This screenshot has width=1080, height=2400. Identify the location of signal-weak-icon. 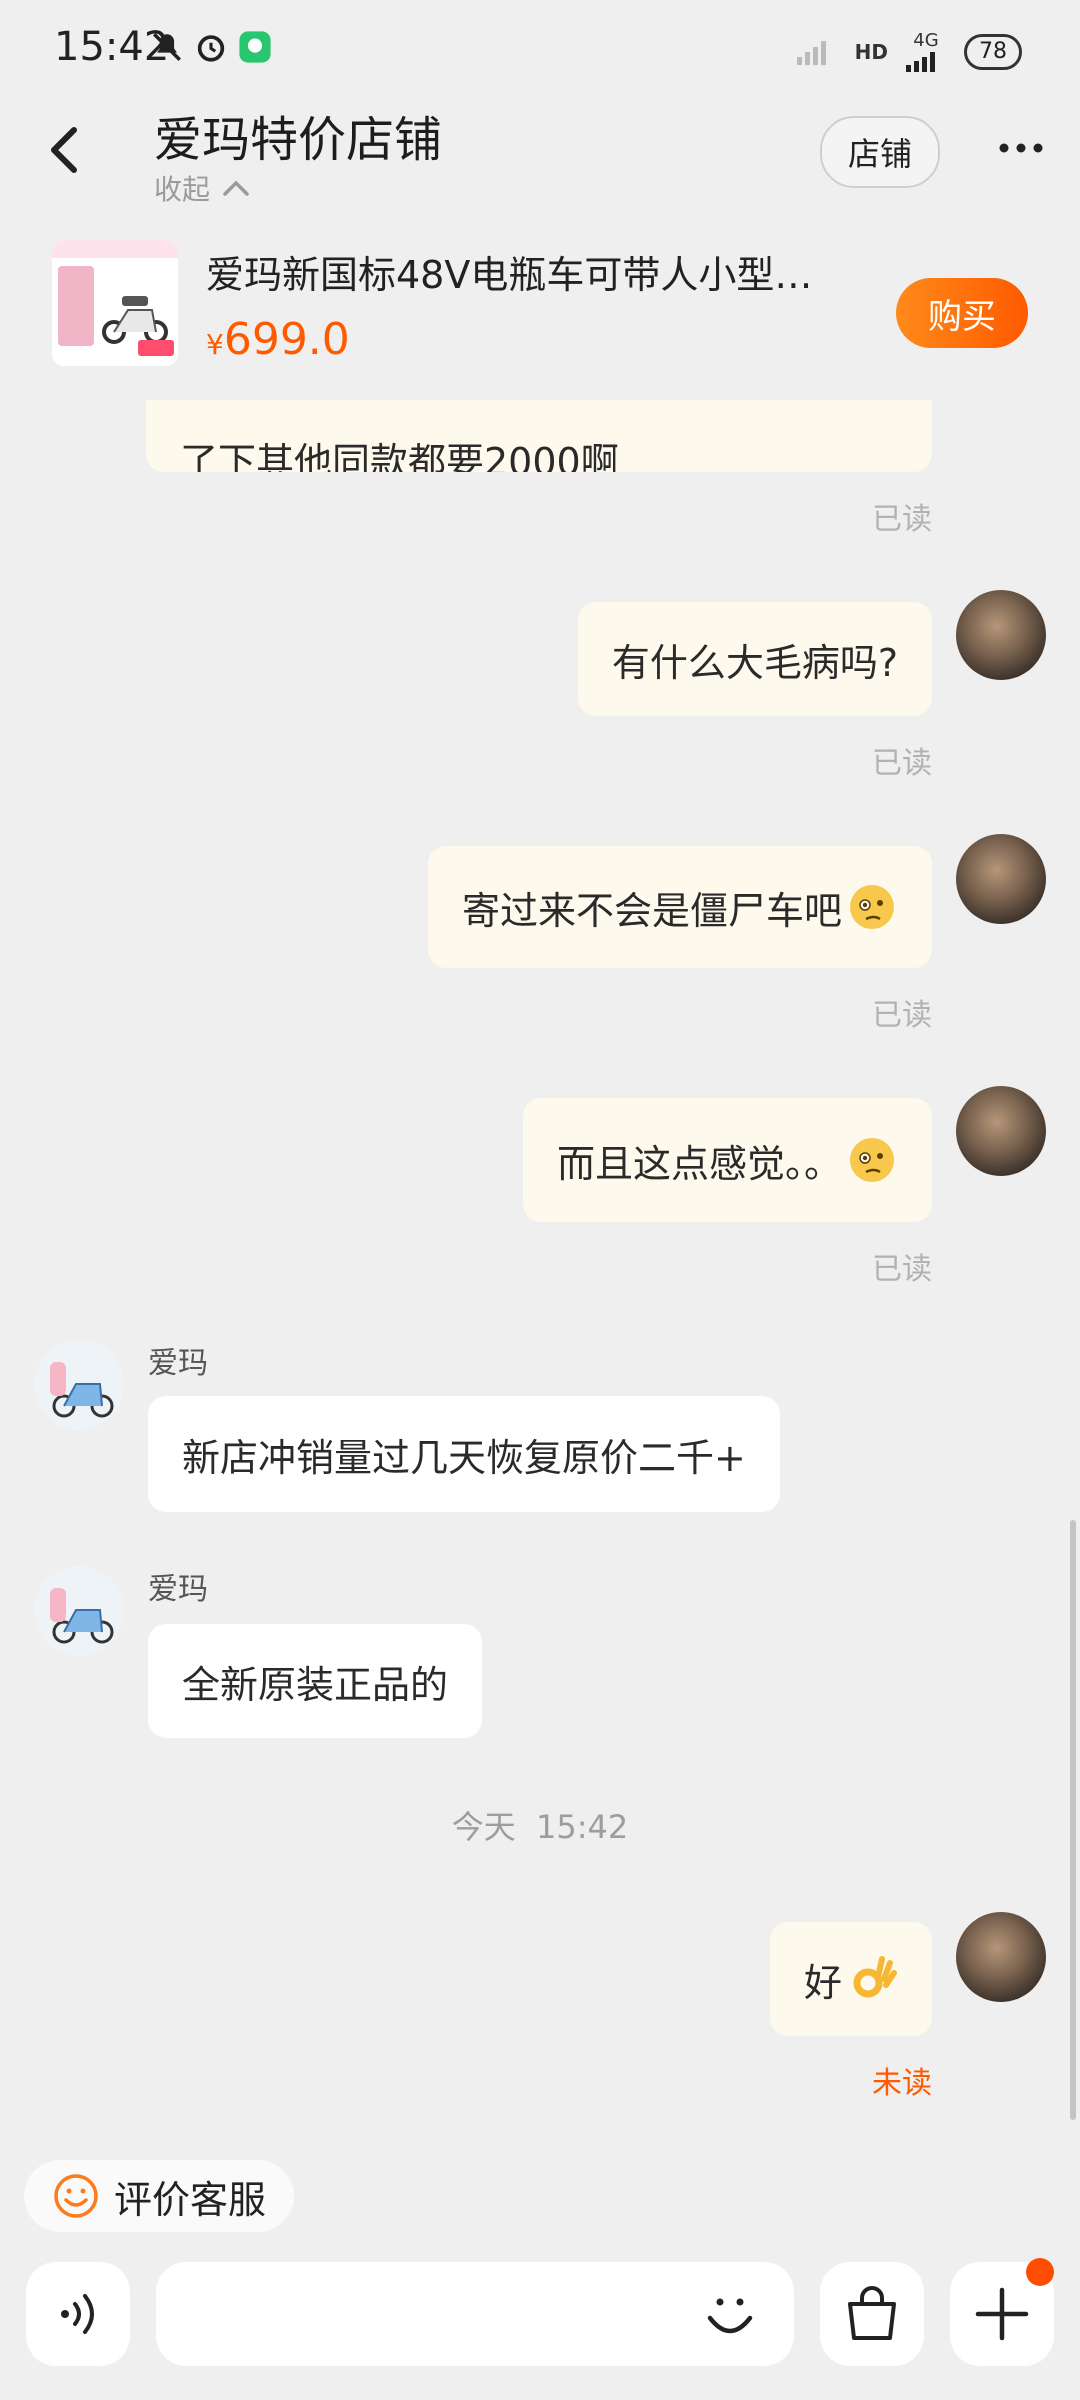
(811, 52).